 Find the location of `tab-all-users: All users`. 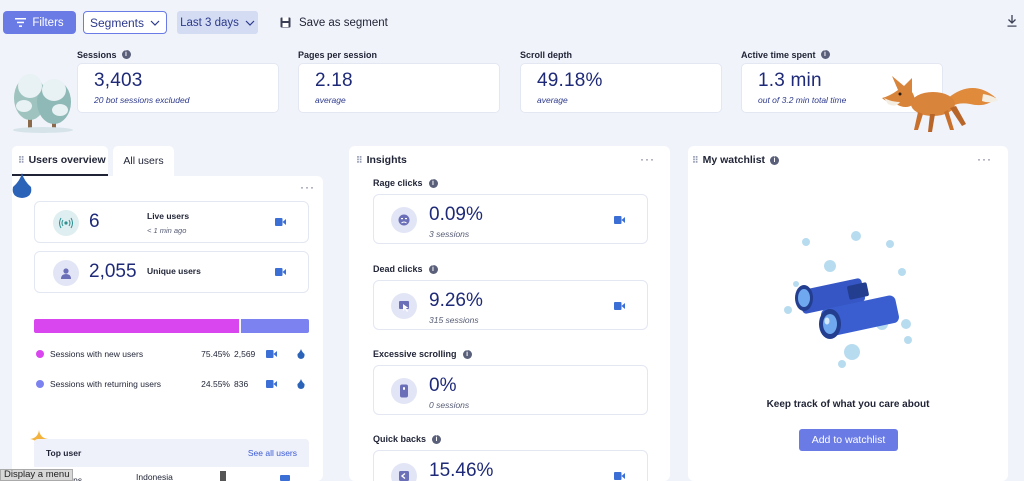

tab-all-users: All users is located at coordinates (143, 161).